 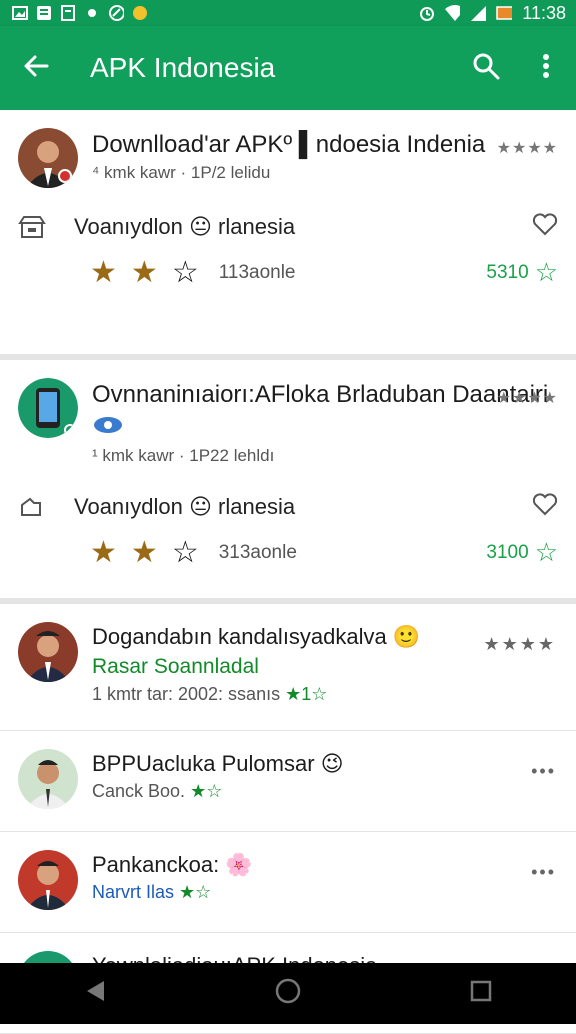 What do you see at coordinates (218, 763) in the screenshot?
I see `item-title: BPPUacluka Pulomsar 😉` at bounding box center [218, 763].